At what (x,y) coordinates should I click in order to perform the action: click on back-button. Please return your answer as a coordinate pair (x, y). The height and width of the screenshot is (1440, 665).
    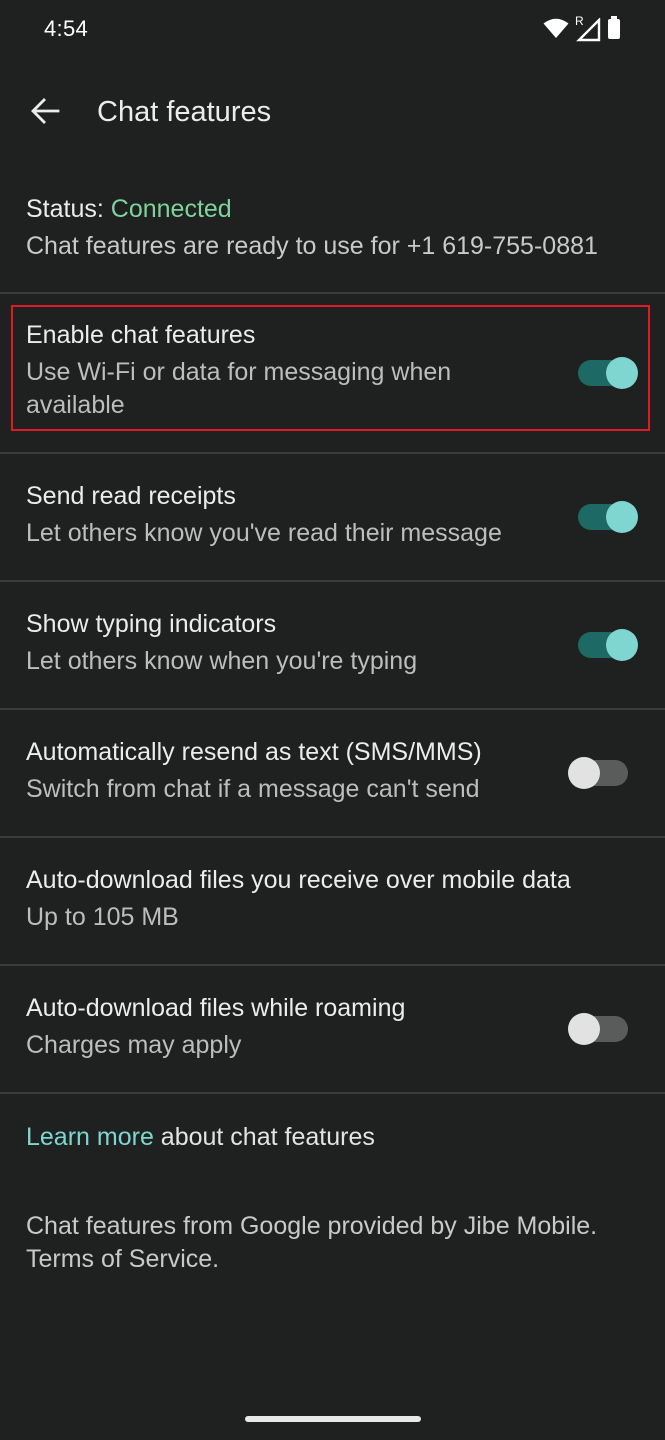
    Looking at the image, I should click on (45, 113).